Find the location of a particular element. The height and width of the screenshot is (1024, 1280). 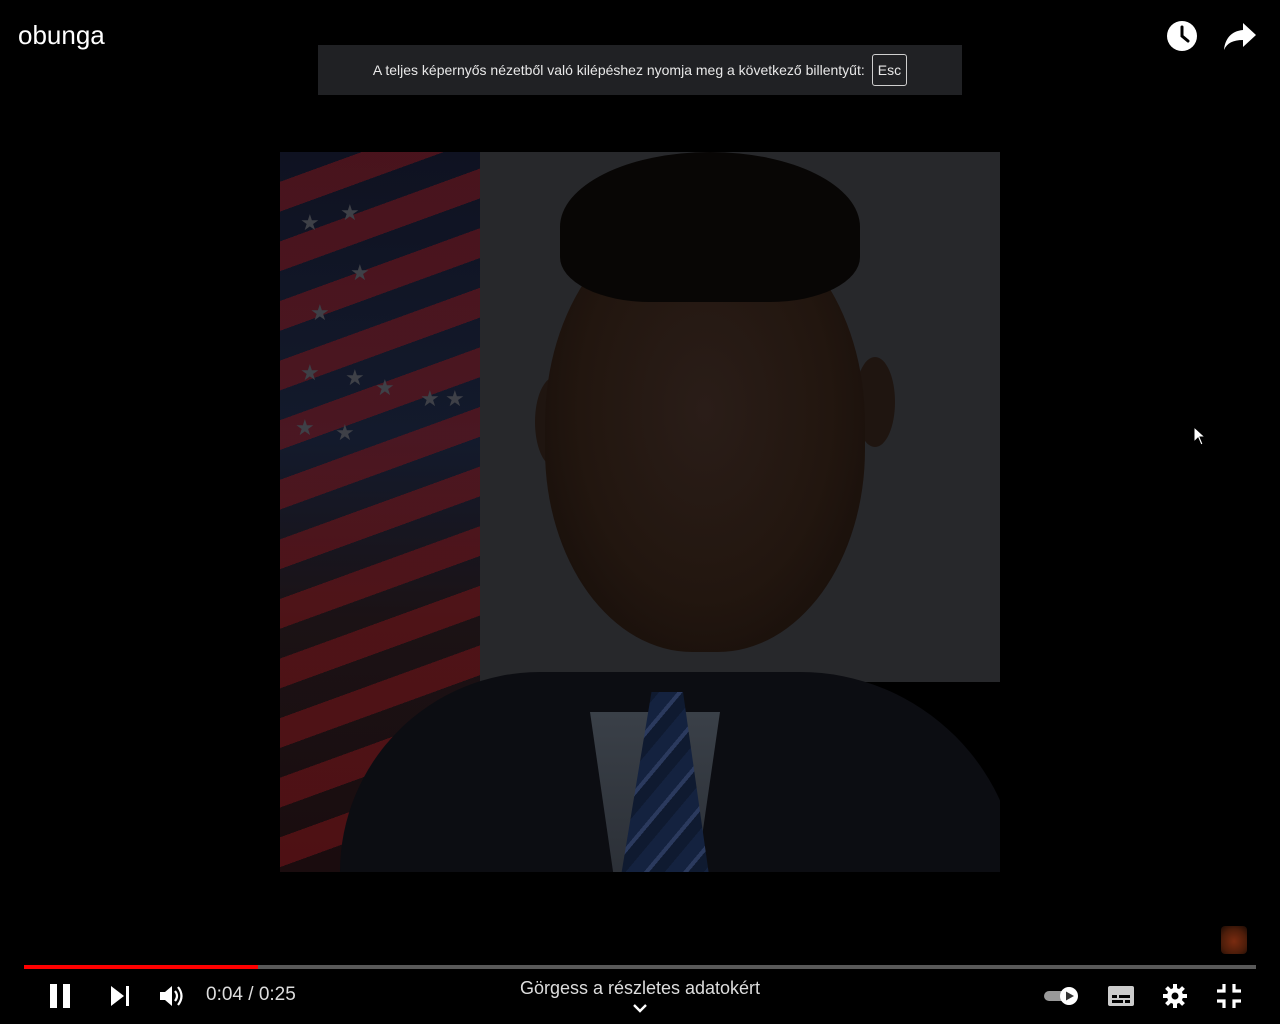

share-button is located at coordinates (1240, 36).